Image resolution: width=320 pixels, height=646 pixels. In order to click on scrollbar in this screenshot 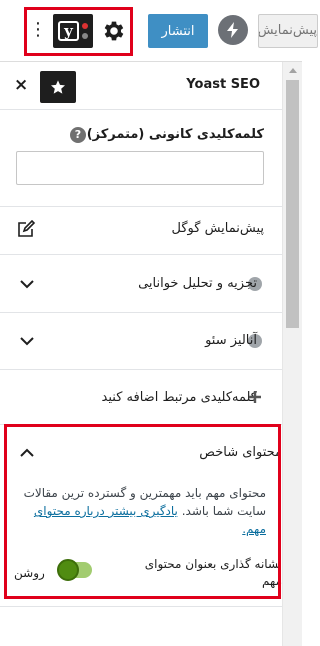, I will do `click(292, 354)`.